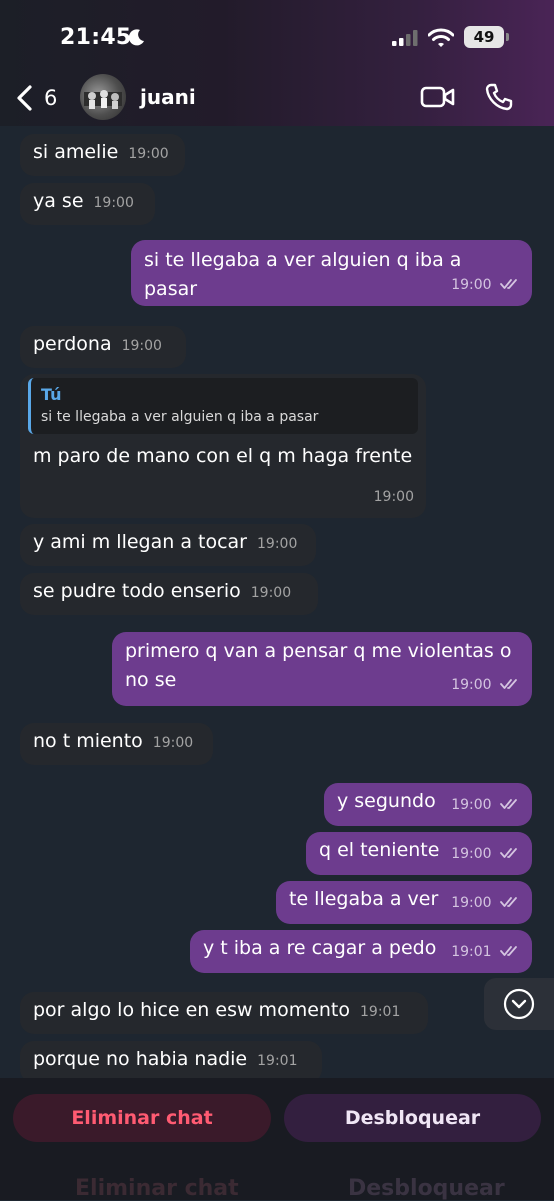 This screenshot has height=1201, width=554. Describe the element at coordinates (192, 1010) in the screenshot. I see `message-text: por algo lo hice en esw momento` at that location.